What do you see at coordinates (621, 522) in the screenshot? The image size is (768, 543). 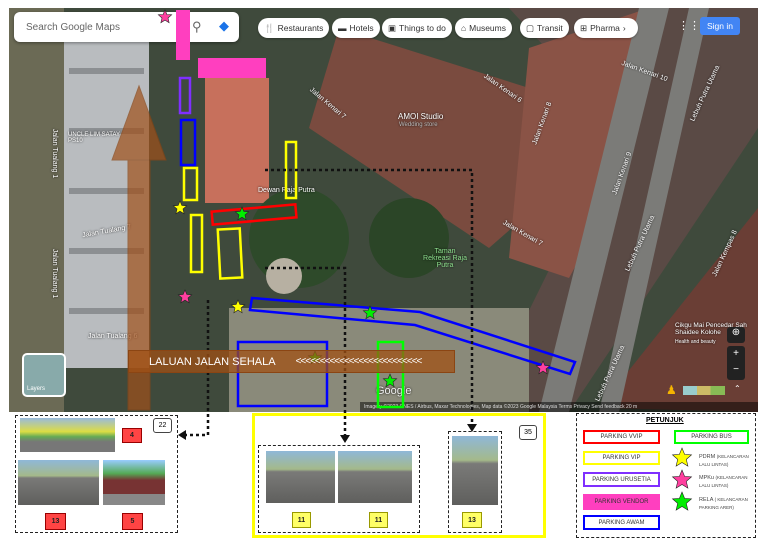 I see `legend-parking-awam: PARKING AWAM` at bounding box center [621, 522].